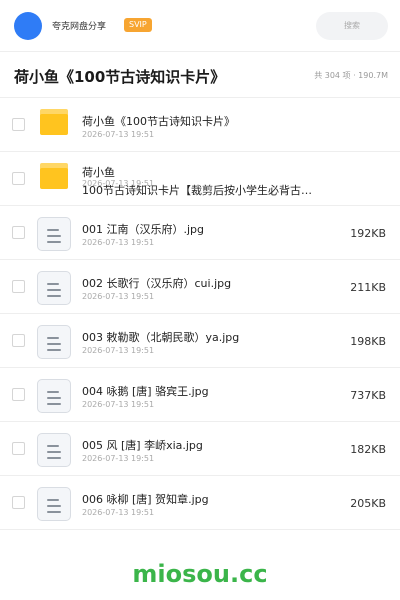 This screenshot has width=400, height=600. I want to click on search-input: 搜索, so click(352, 26).